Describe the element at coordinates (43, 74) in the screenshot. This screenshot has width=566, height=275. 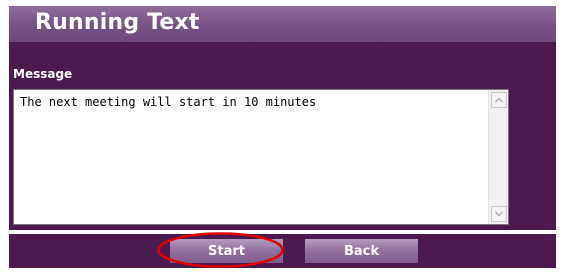
I see `message-label: Message` at that location.